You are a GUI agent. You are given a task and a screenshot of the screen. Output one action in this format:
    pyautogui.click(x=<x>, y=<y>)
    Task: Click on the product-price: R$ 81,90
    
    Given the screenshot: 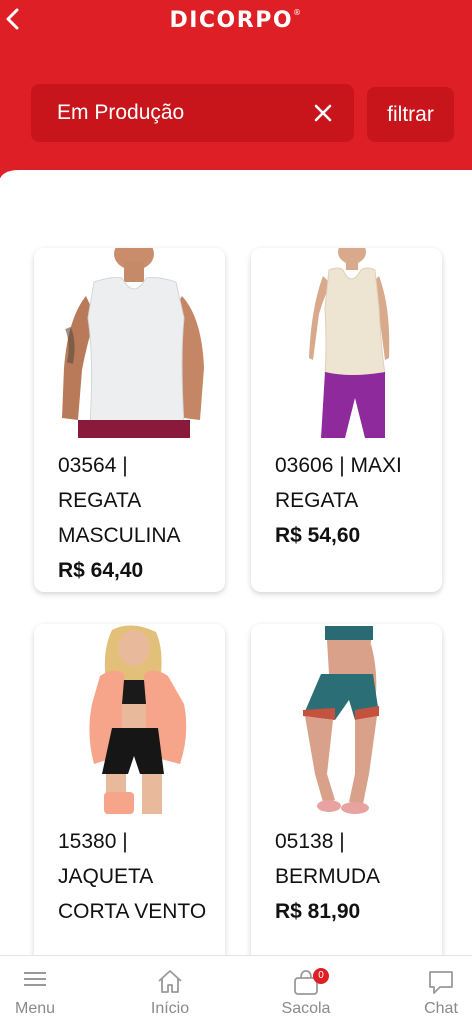 What is the action you would take?
    pyautogui.click(x=318, y=911)
    